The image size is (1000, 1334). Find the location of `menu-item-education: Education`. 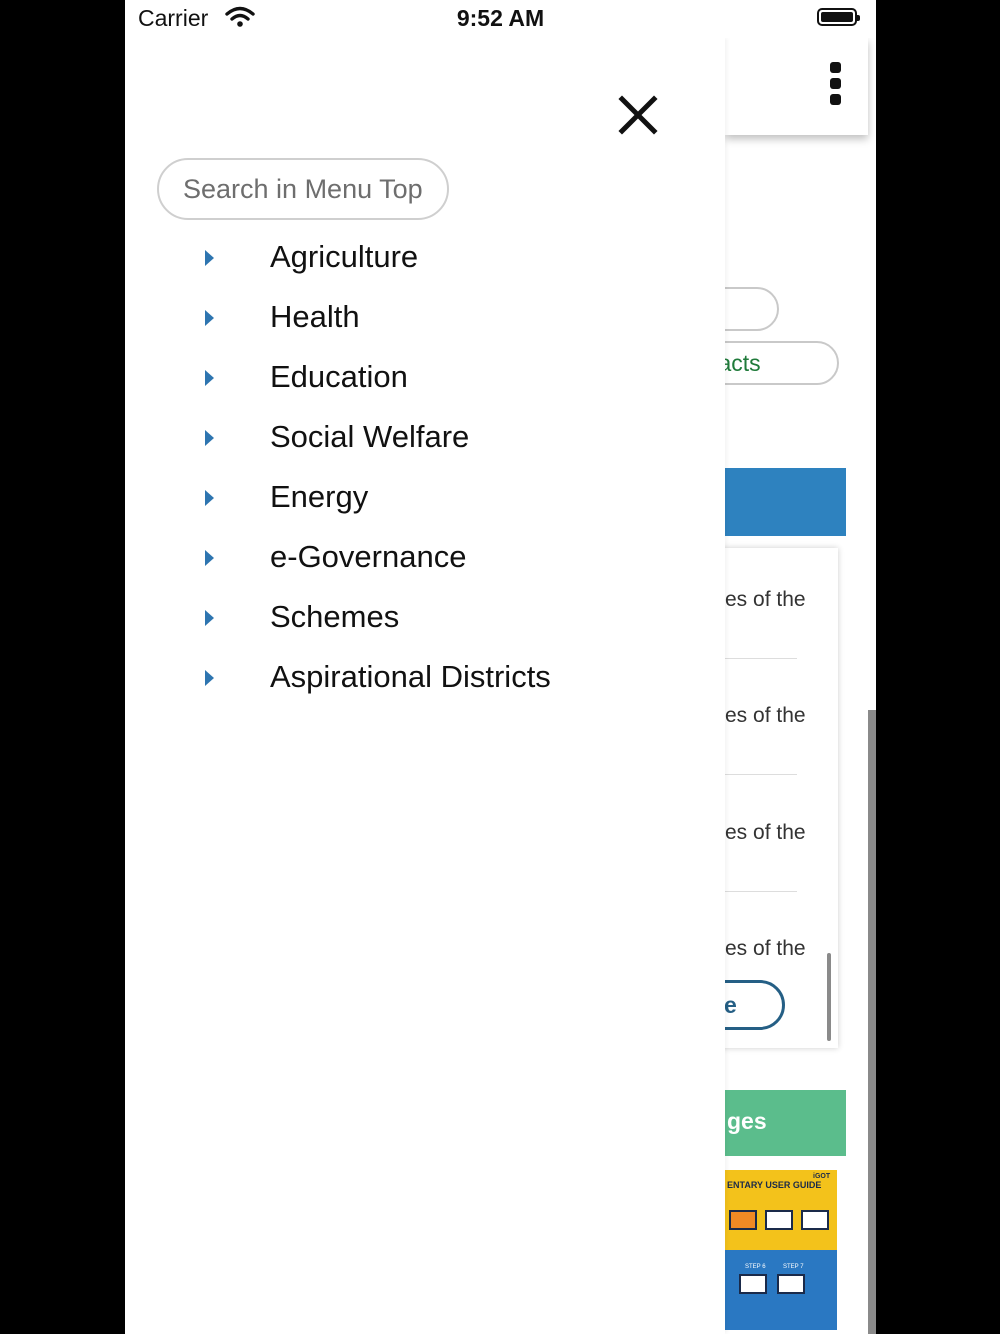

menu-item-education: Education is located at coordinates (425, 380).